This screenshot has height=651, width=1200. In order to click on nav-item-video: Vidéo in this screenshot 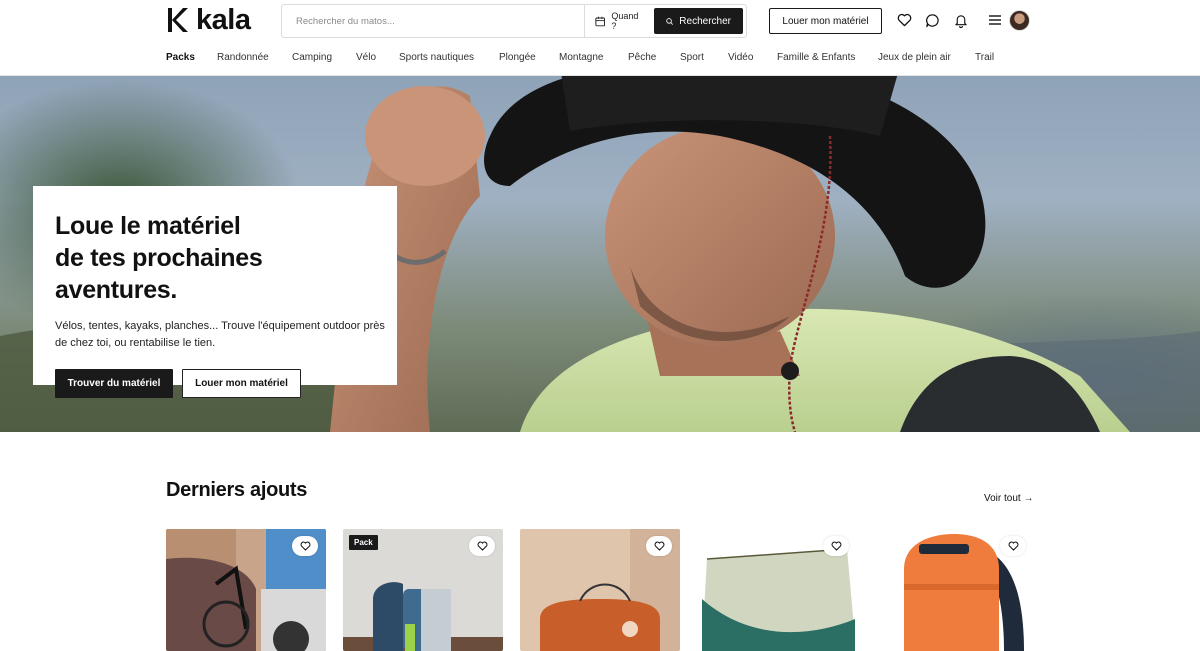, I will do `click(740, 57)`.